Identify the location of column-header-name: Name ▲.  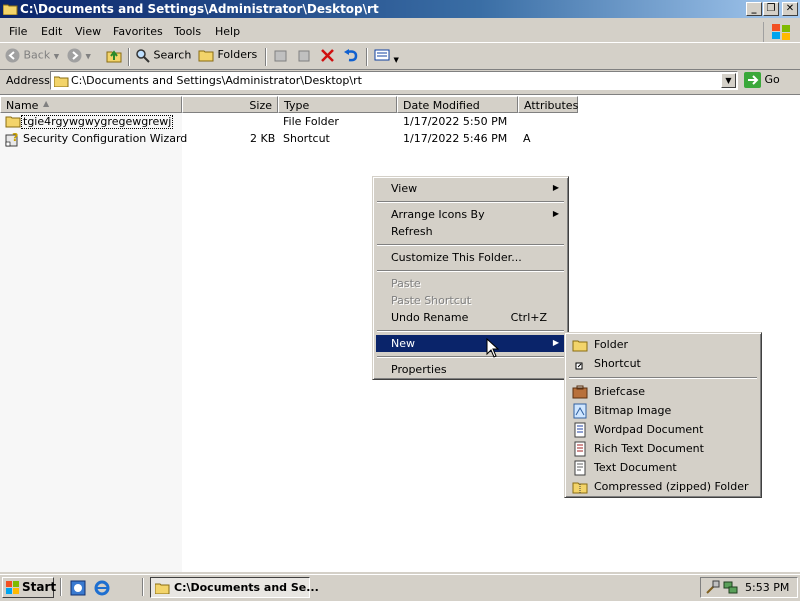
(91, 104).